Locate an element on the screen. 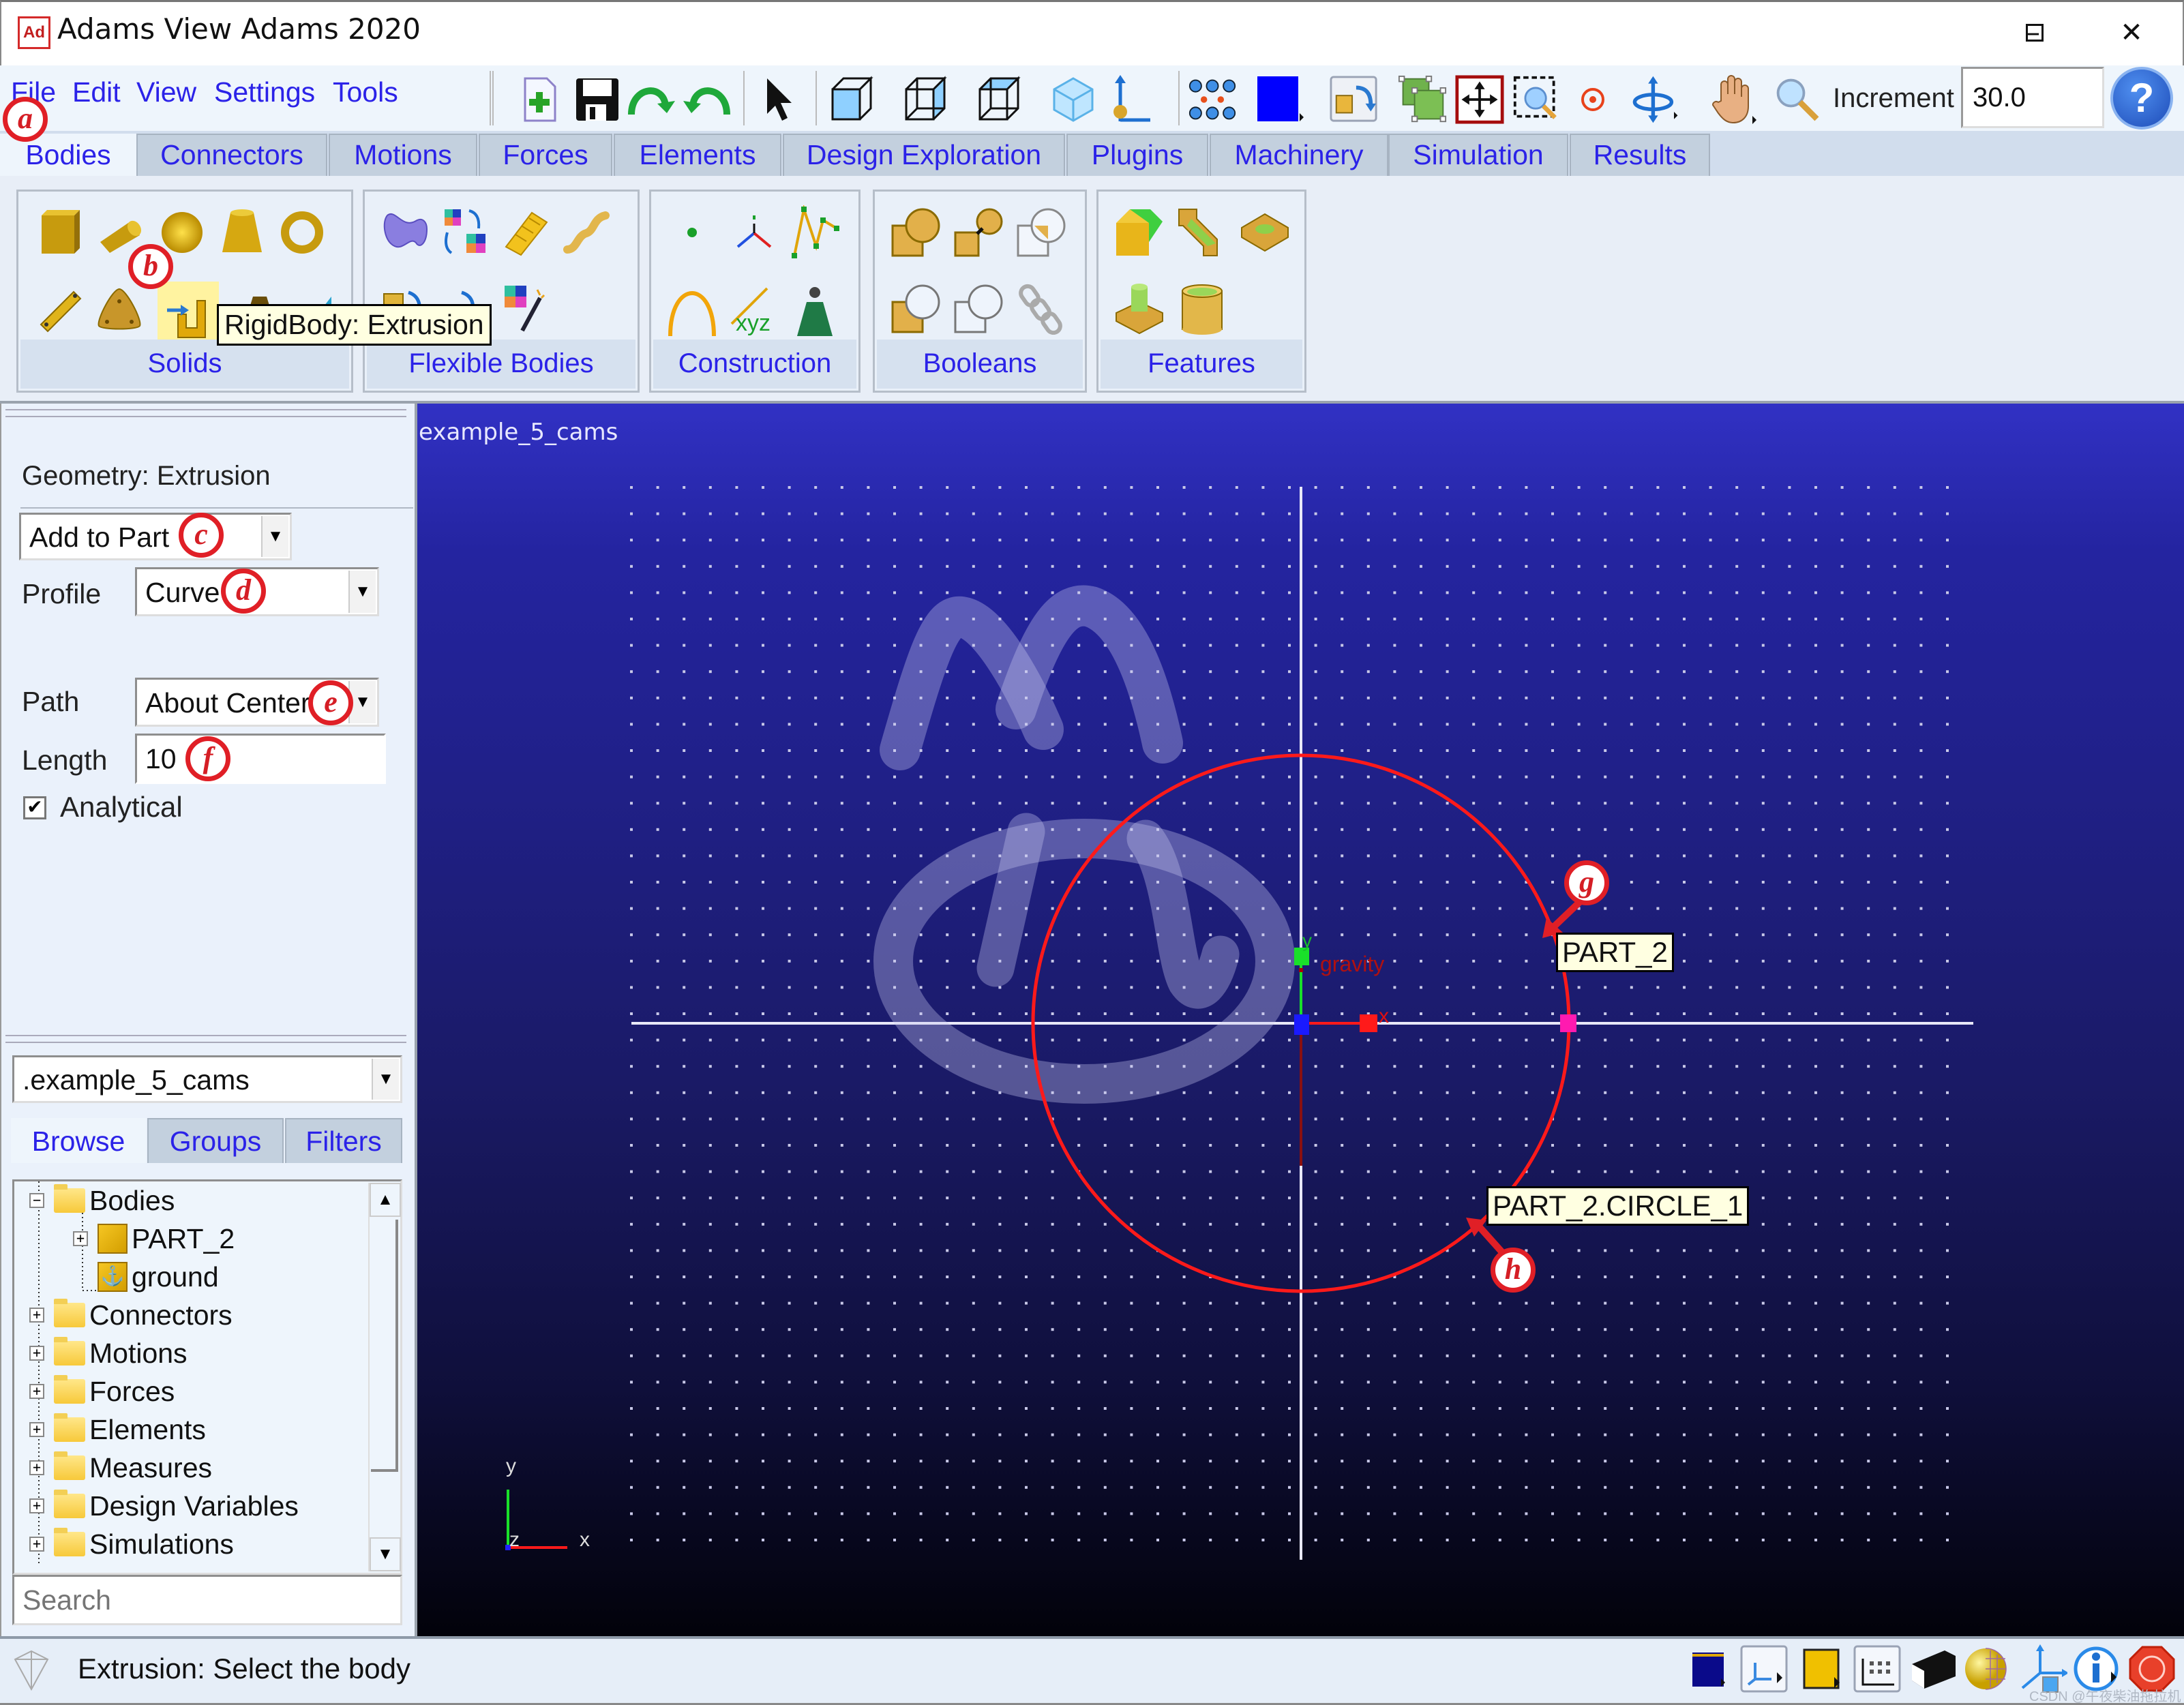  merge-icon is located at coordinates (978, 232).